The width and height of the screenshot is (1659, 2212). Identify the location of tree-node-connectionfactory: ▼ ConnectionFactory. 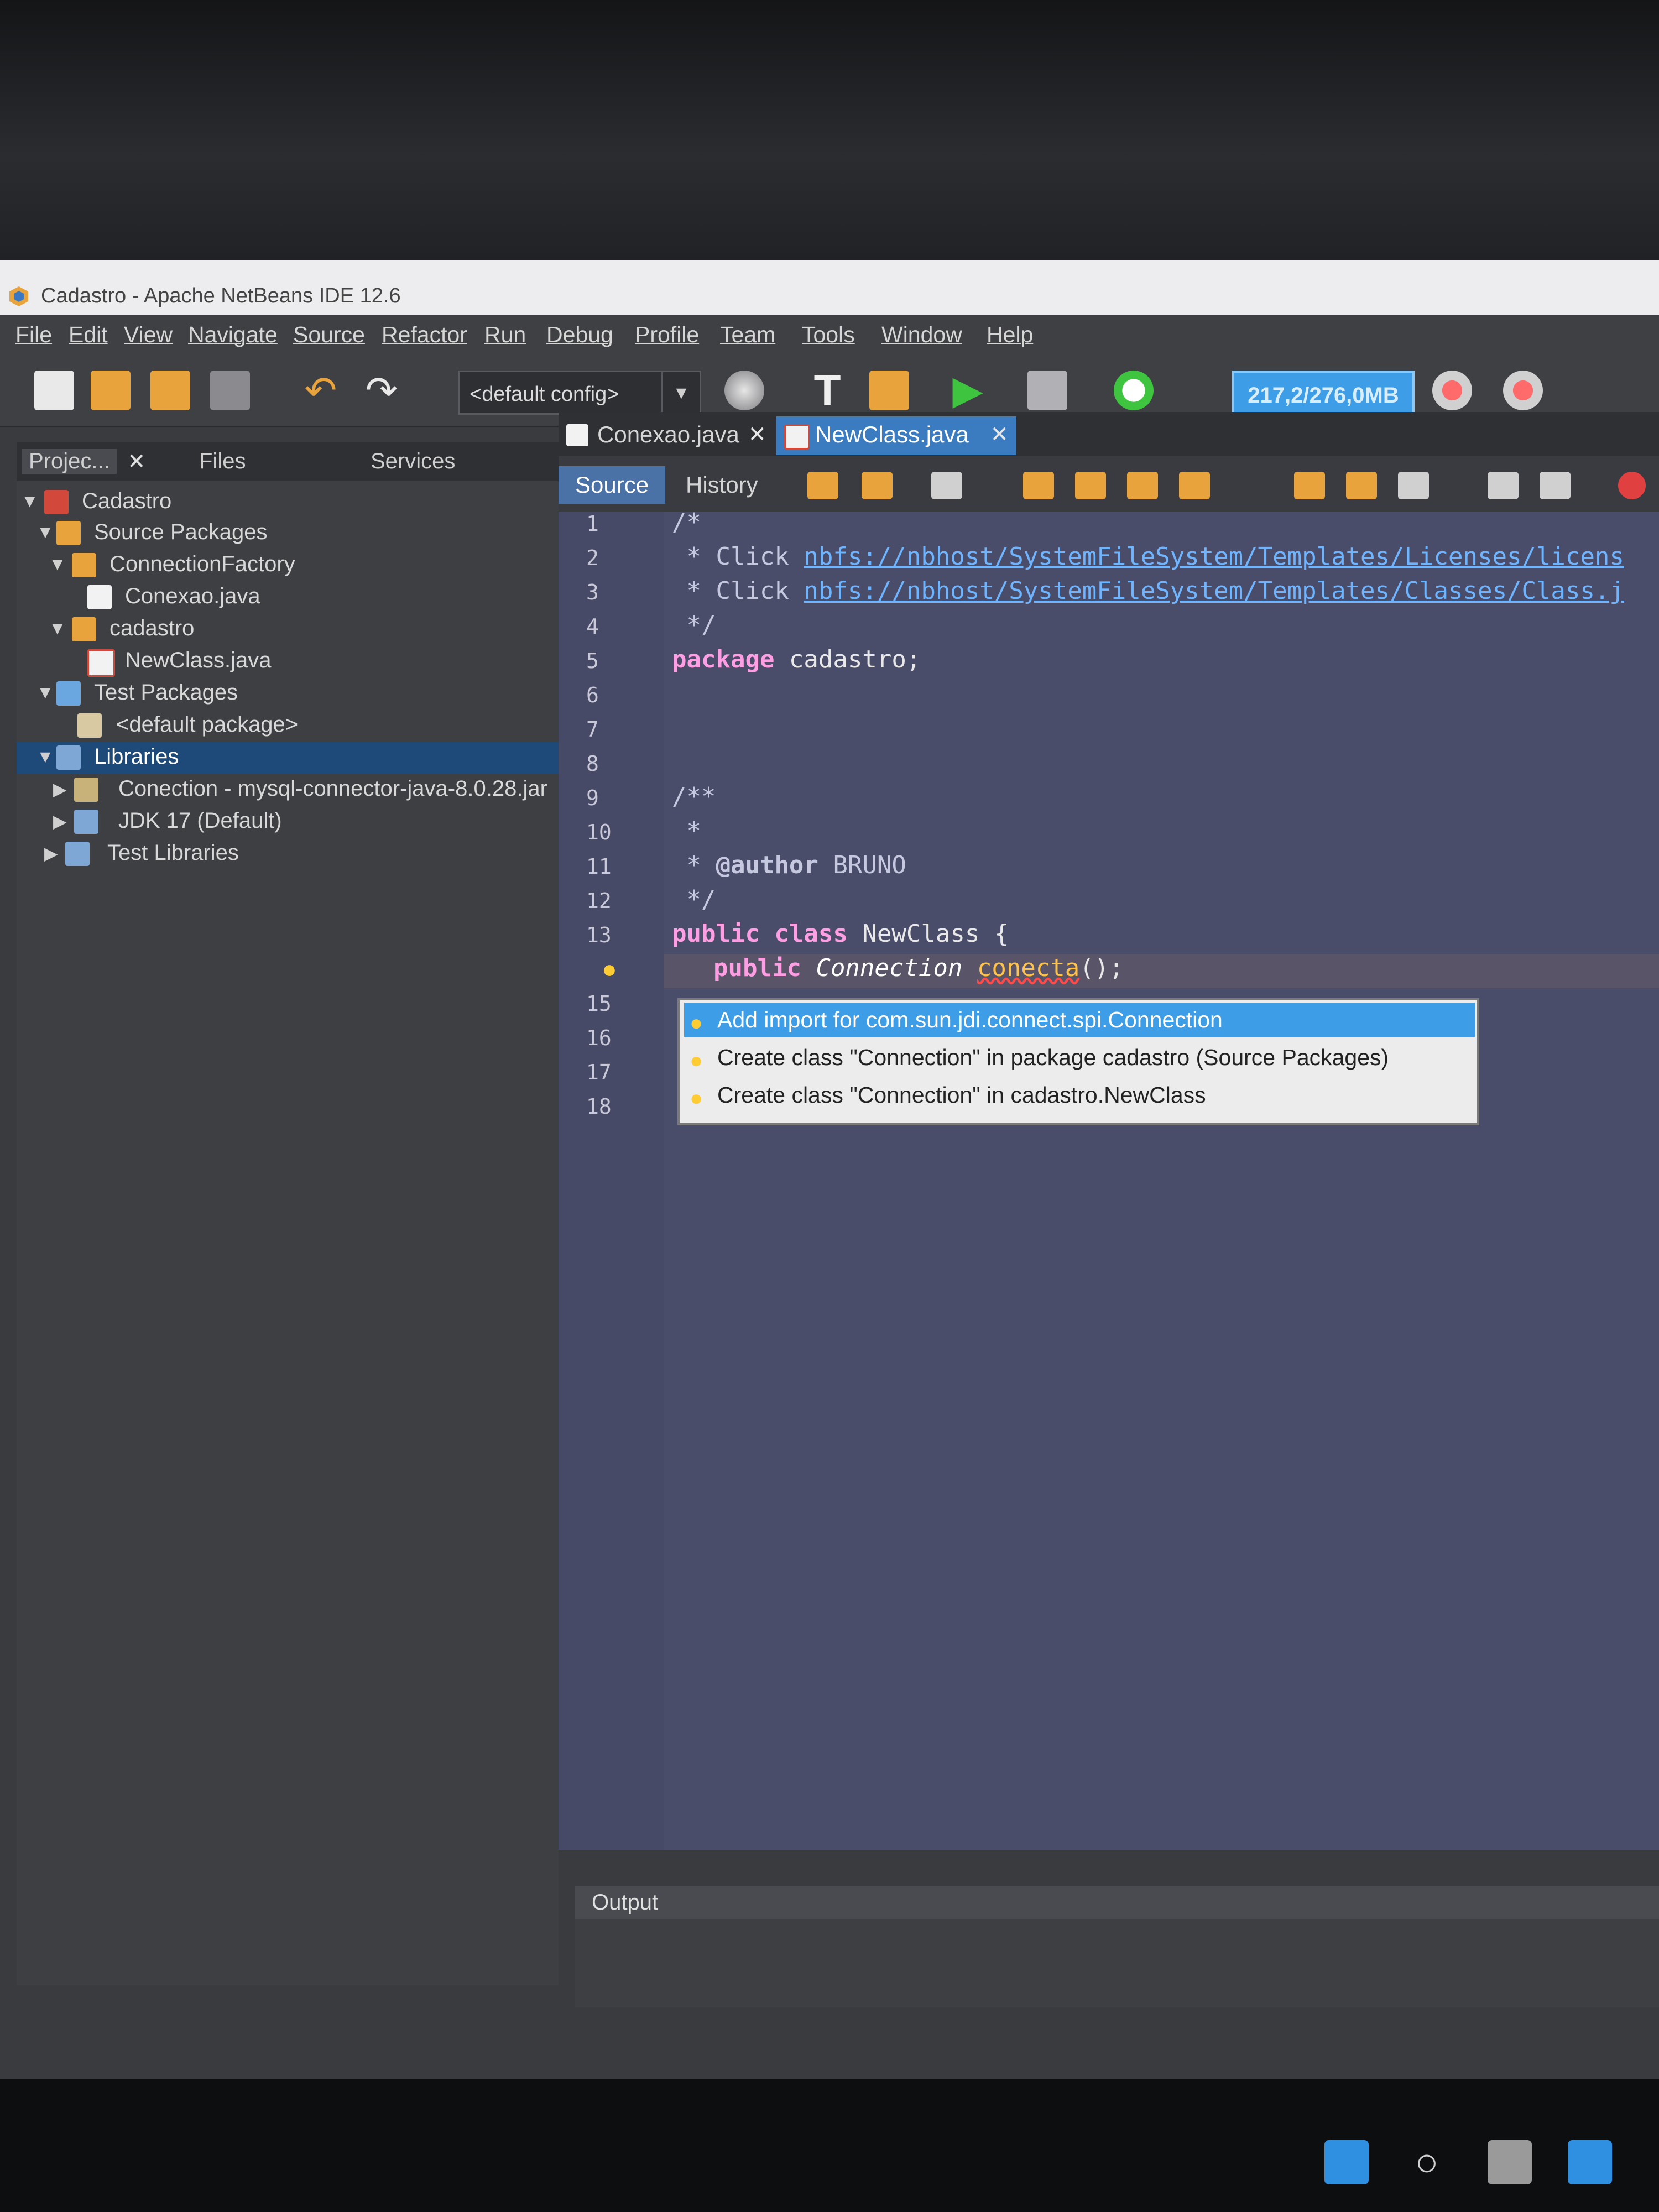
(288, 566).